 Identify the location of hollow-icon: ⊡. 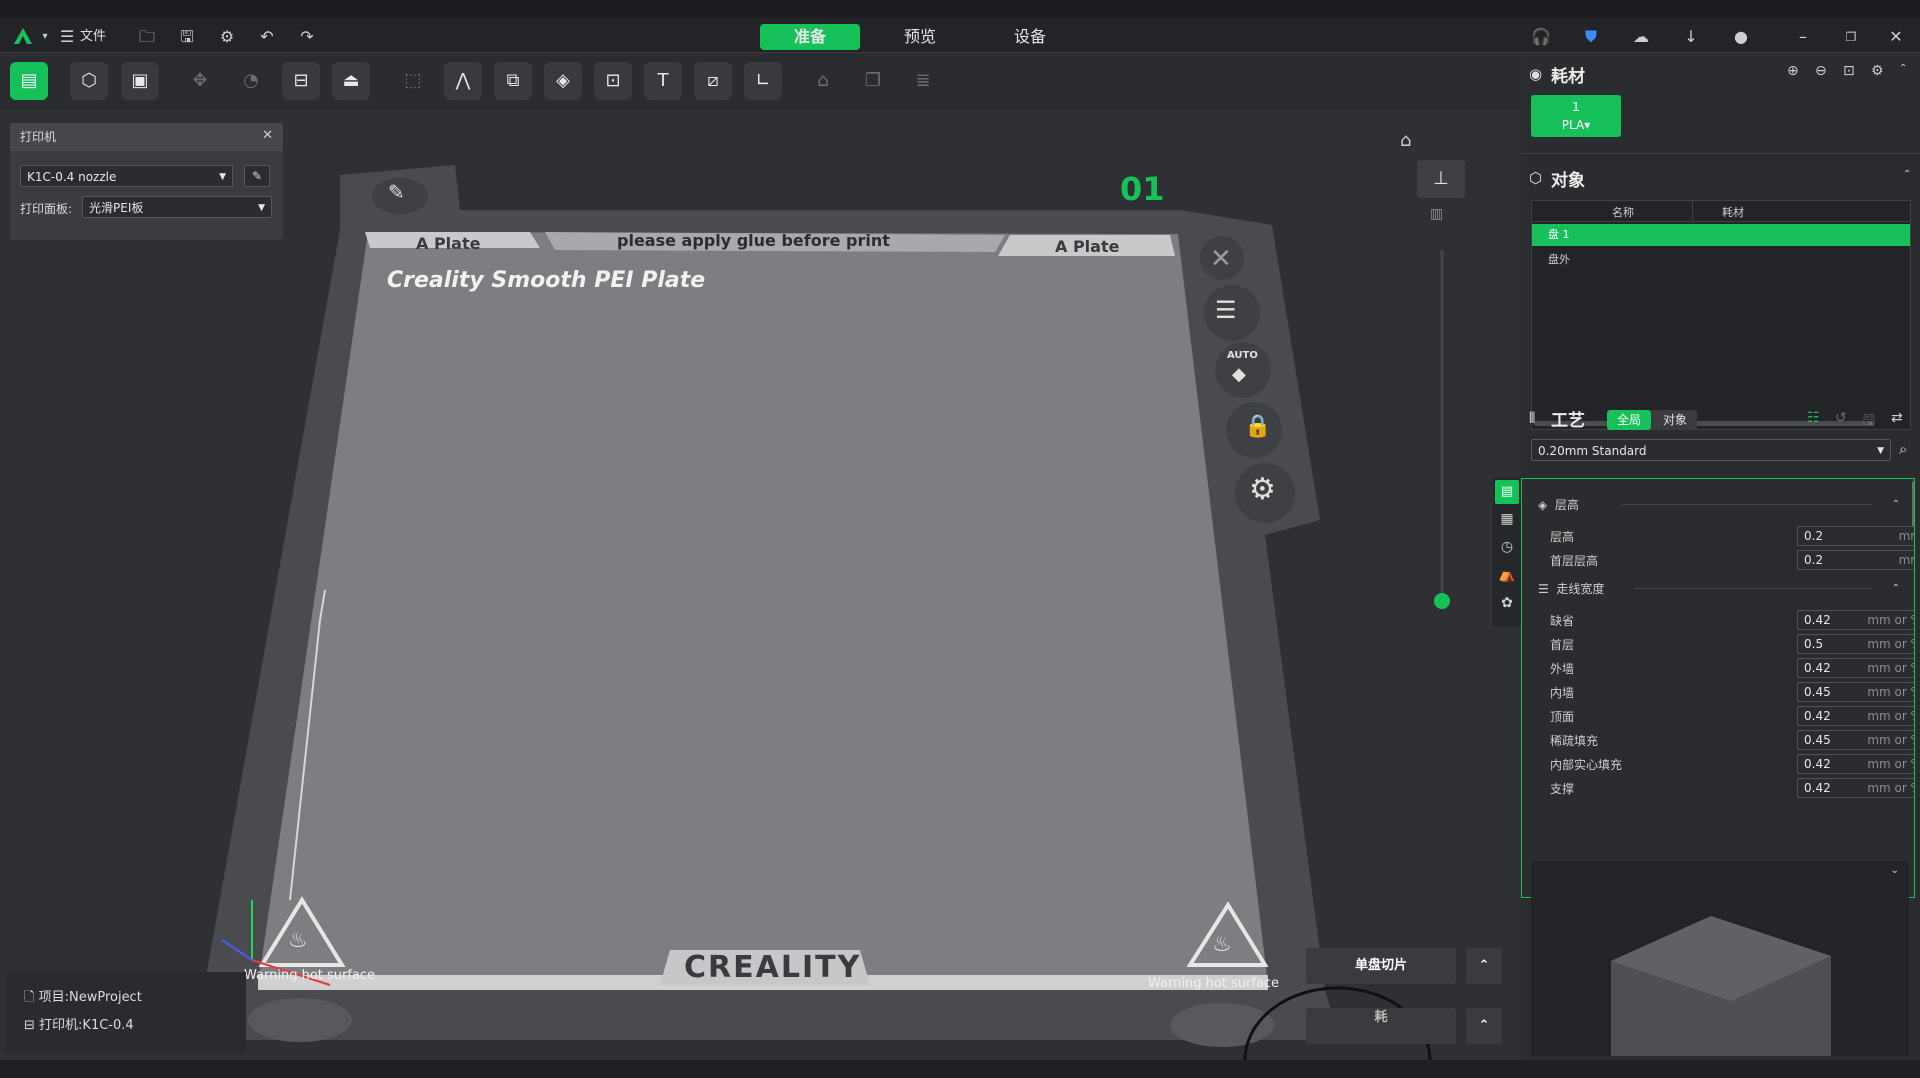
(613, 81).